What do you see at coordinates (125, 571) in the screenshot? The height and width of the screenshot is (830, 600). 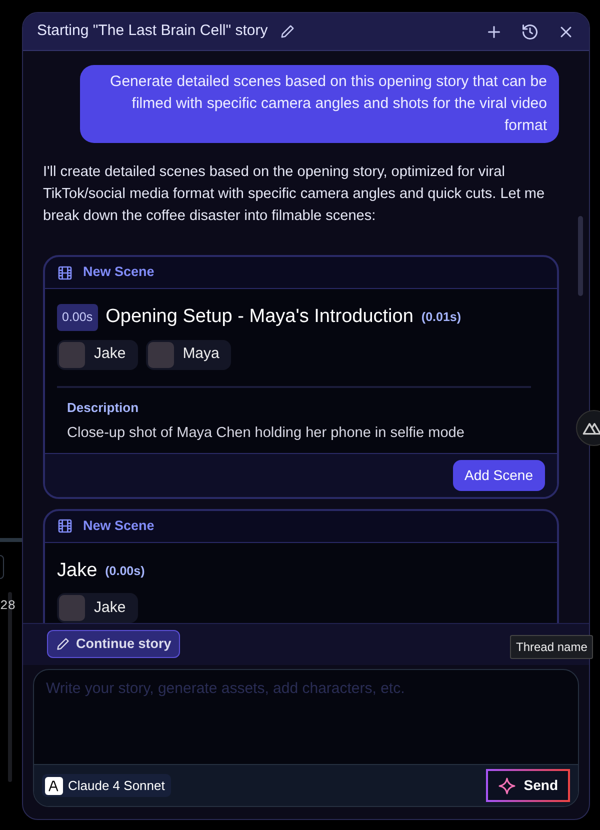 I see `scene-duration: (0.00s)` at bounding box center [125, 571].